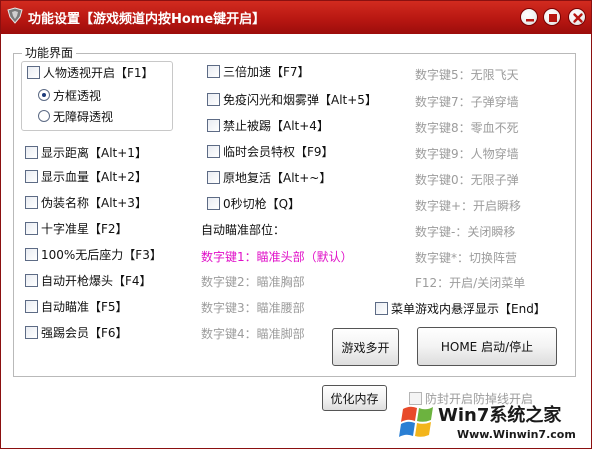  I want to click on key9-info: 数字键9：人物穿墙, so click(467, 153).